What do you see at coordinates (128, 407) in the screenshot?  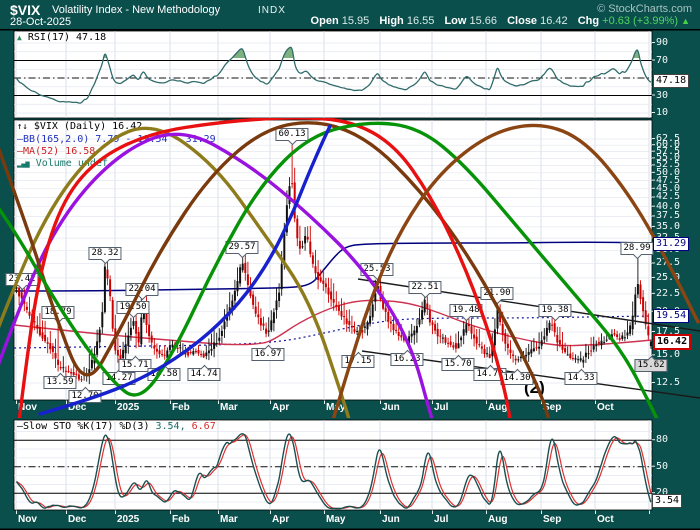 I see `mid-month-label: 2025` at bounding box center [128, 407].